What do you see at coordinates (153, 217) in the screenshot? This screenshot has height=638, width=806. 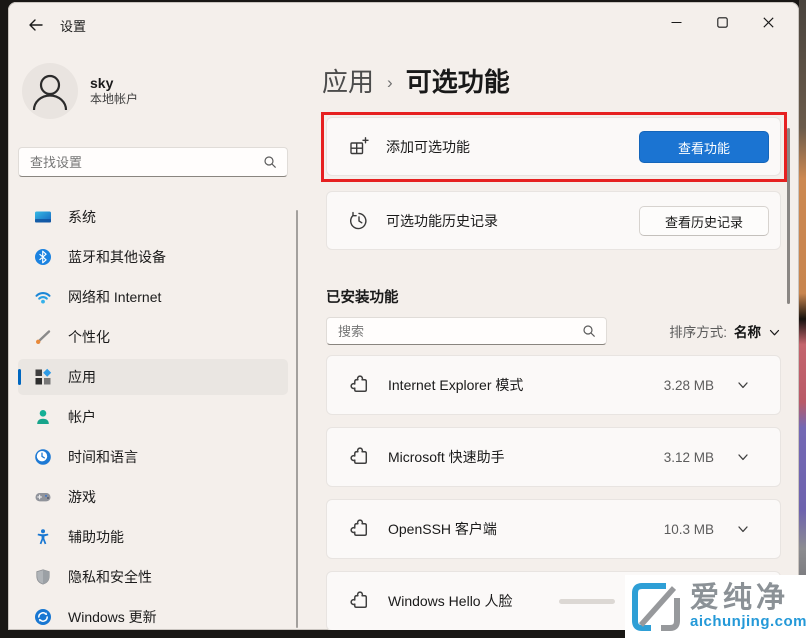 I see `sidebar-item-system: 系统` at bounding box center [153, 217].